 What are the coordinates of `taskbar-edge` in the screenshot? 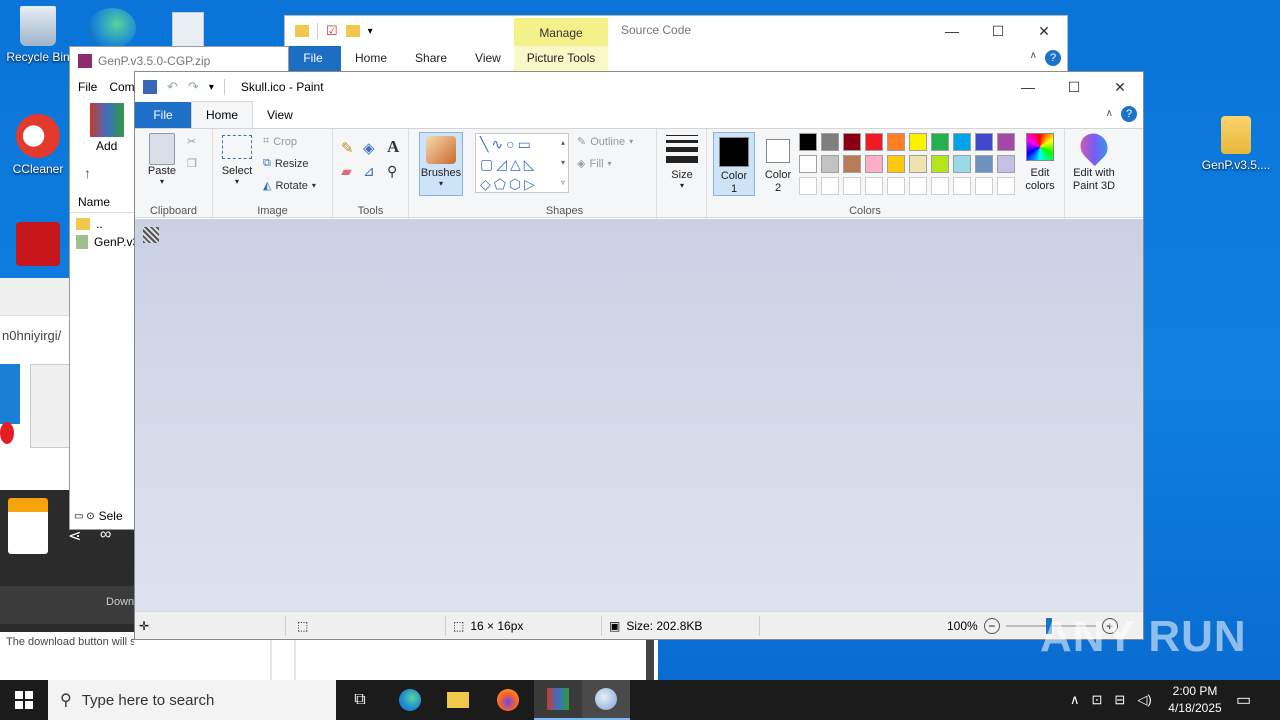 It's located at (410, 700).